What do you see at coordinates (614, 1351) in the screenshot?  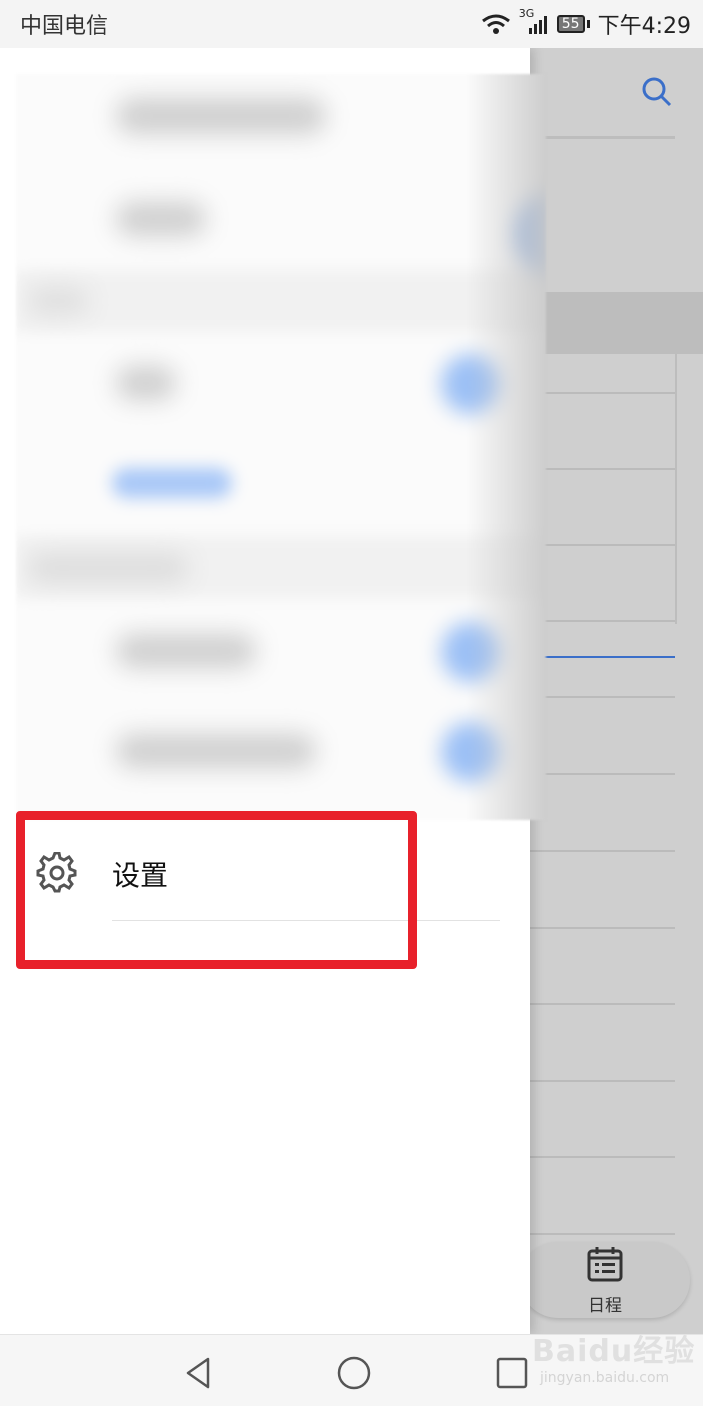 I see `watermark-logo: Baidu经验` at bounding box center [614, 1351].